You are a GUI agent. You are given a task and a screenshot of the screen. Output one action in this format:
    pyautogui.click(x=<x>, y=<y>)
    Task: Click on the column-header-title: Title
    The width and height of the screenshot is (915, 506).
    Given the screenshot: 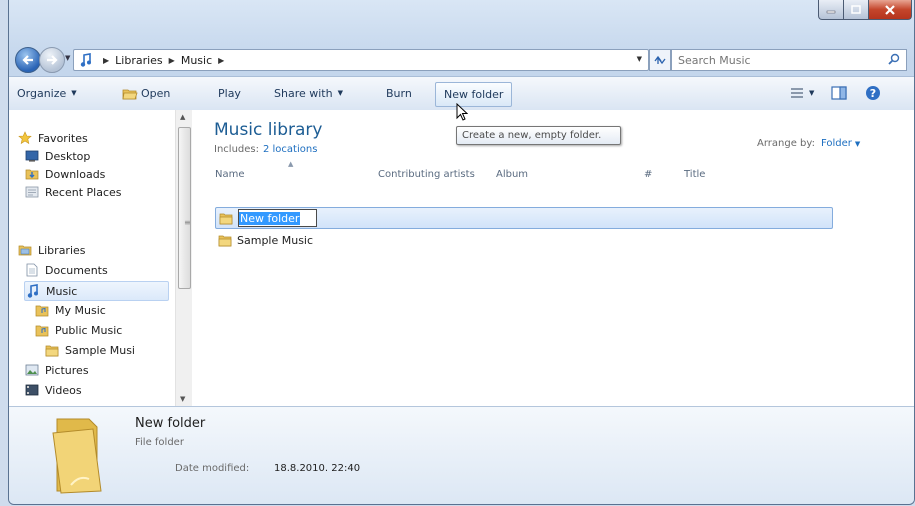 What is the action you would take?
    pyautogui.click(x=694, y=174)
    